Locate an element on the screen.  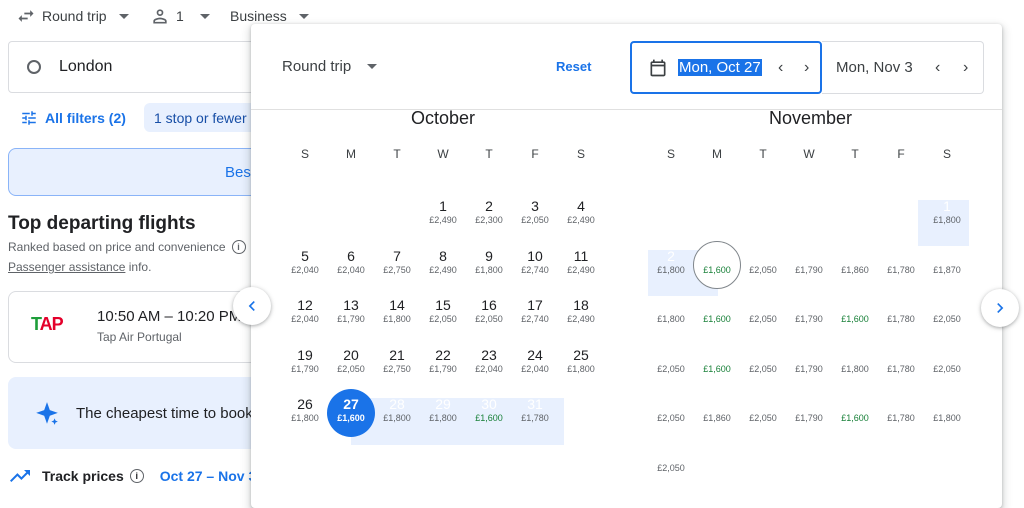
stops-filter-chip: 1 stop or fewer is located at coordinates (204, 117).